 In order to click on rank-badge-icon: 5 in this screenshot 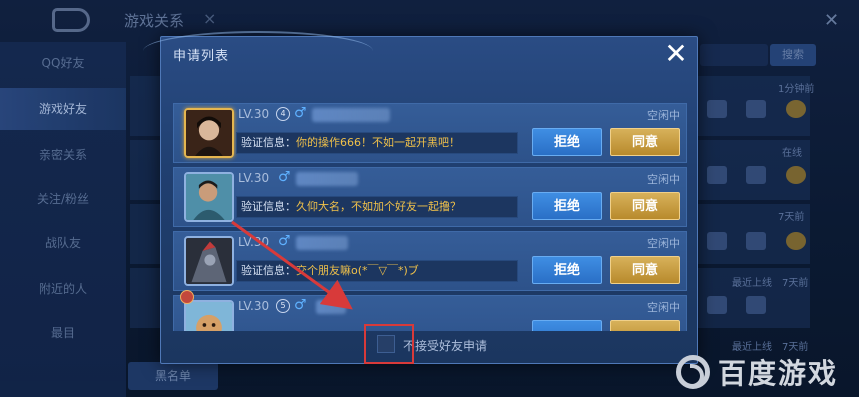, I will do `click(283, 306)`.